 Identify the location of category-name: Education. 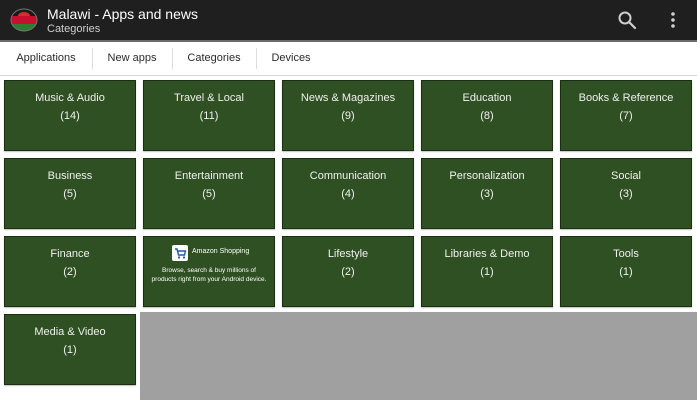
(487, 98).